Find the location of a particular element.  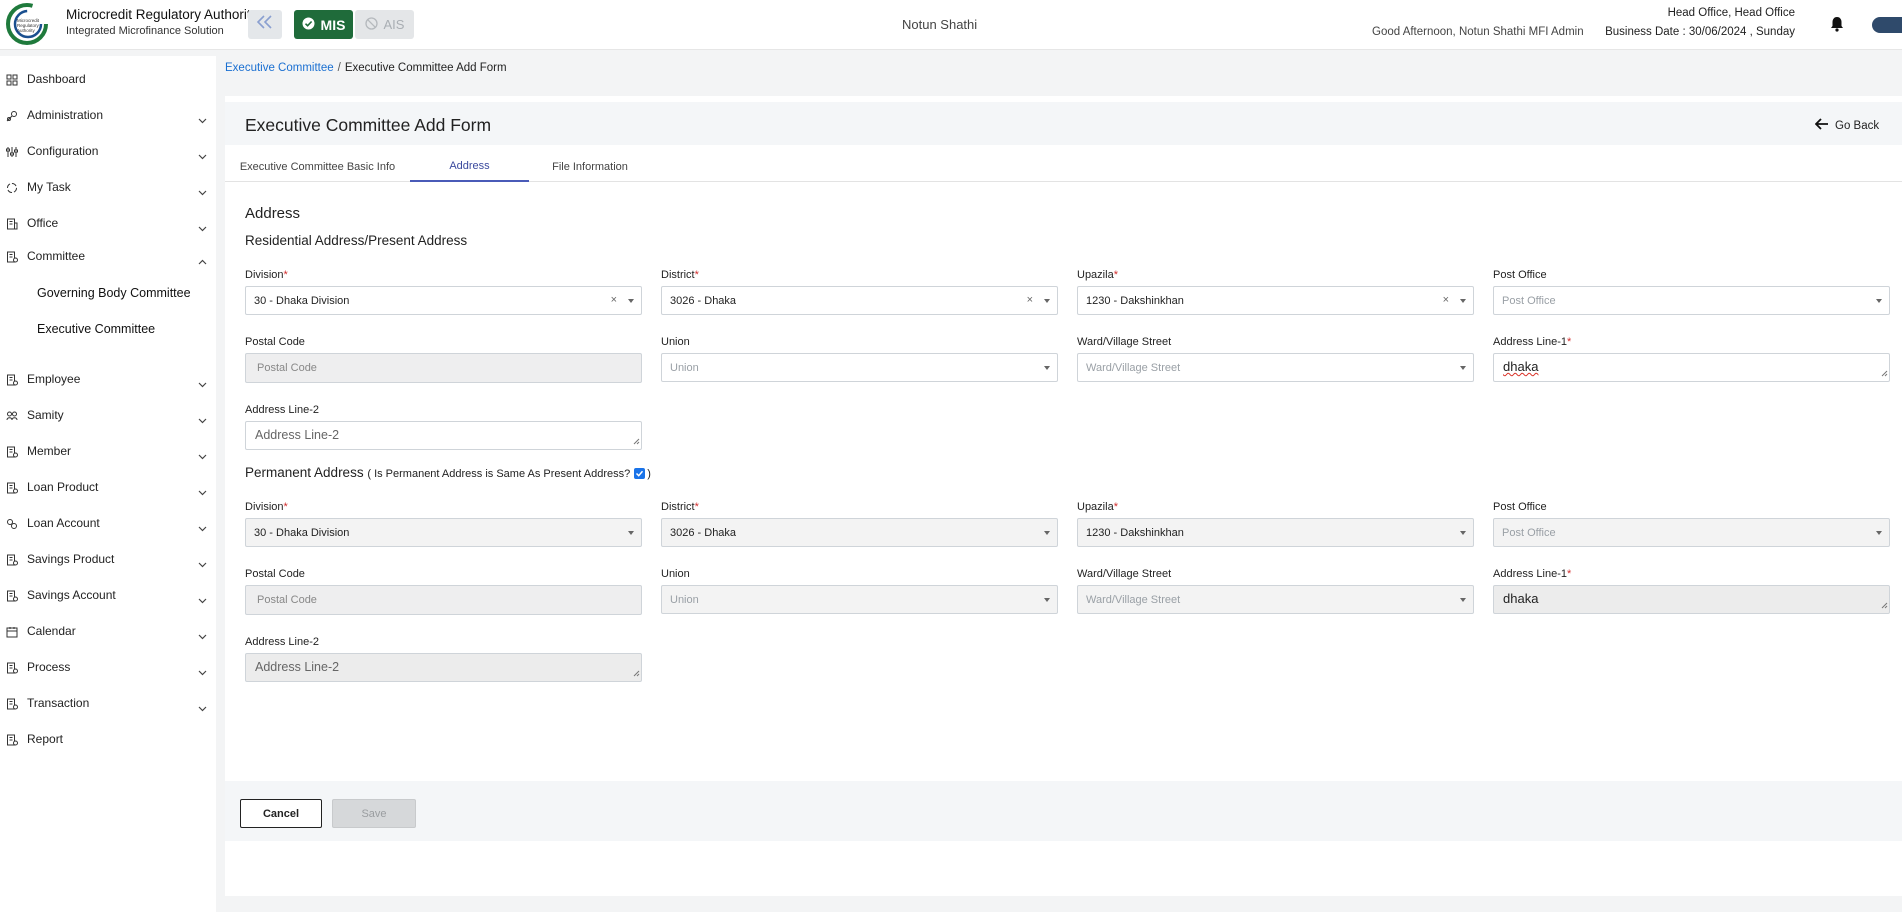

notification-bell-icon is located at coordinates (1837, 26).